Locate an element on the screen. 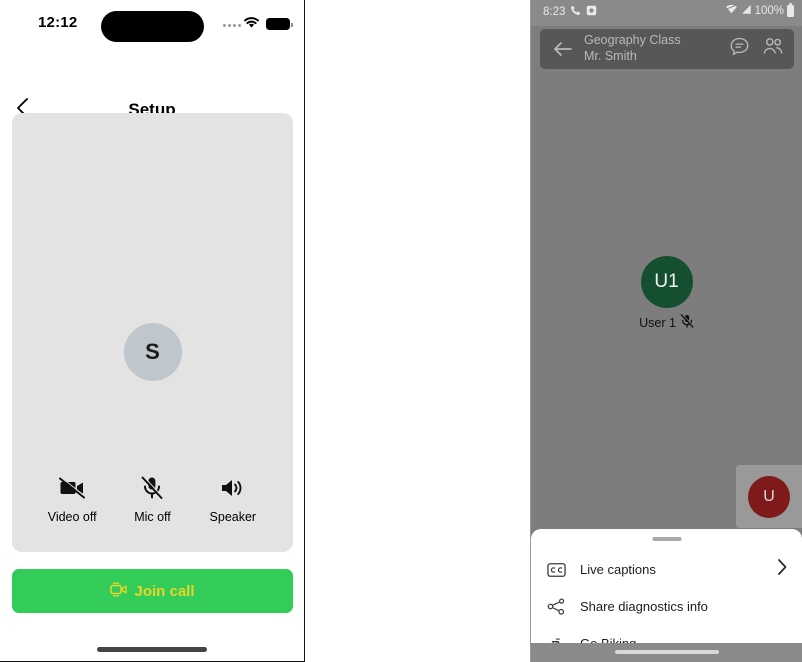  meeting-host: Mr. Smith is located at coordinates (610, 56).